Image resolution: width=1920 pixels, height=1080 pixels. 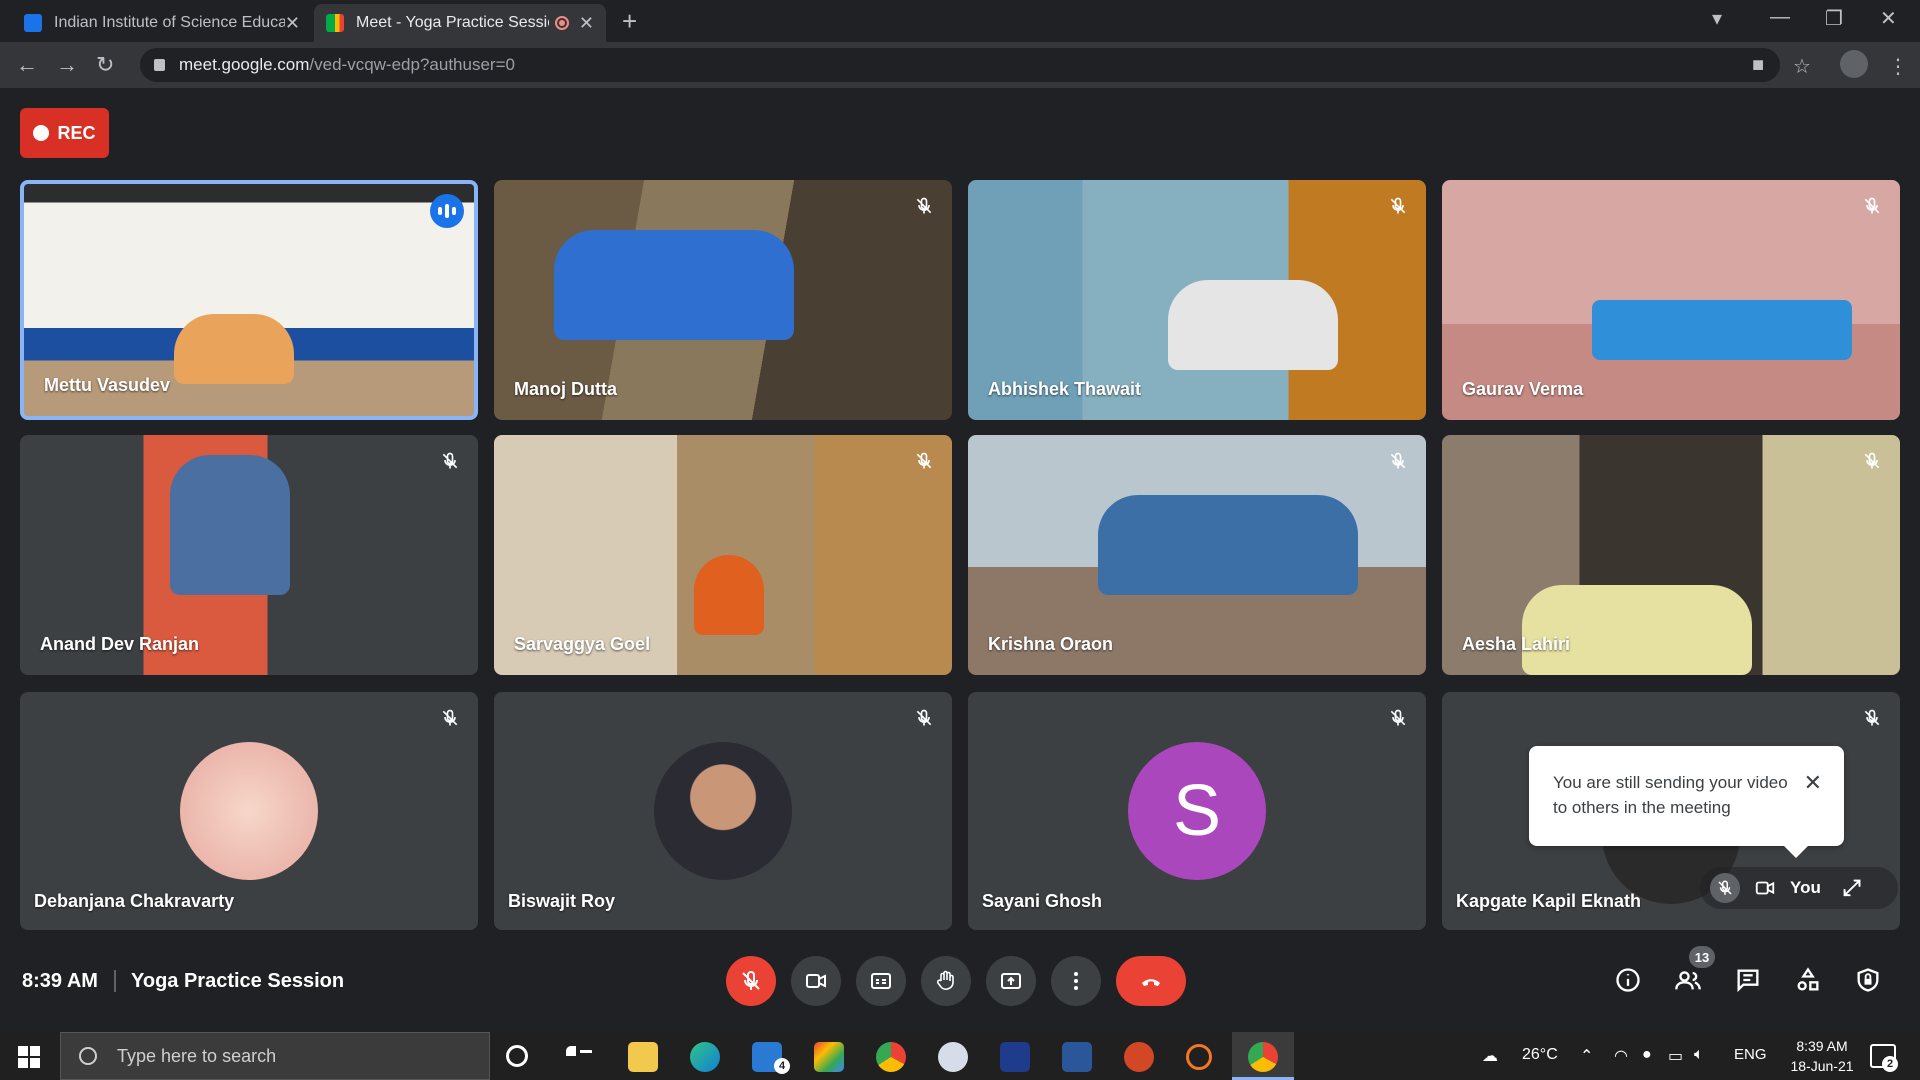 What do you see at coordinates (1621, 1056) in the screenshot?
I see `wifi-icon: ◠` at bounding box center [1621, 1056].